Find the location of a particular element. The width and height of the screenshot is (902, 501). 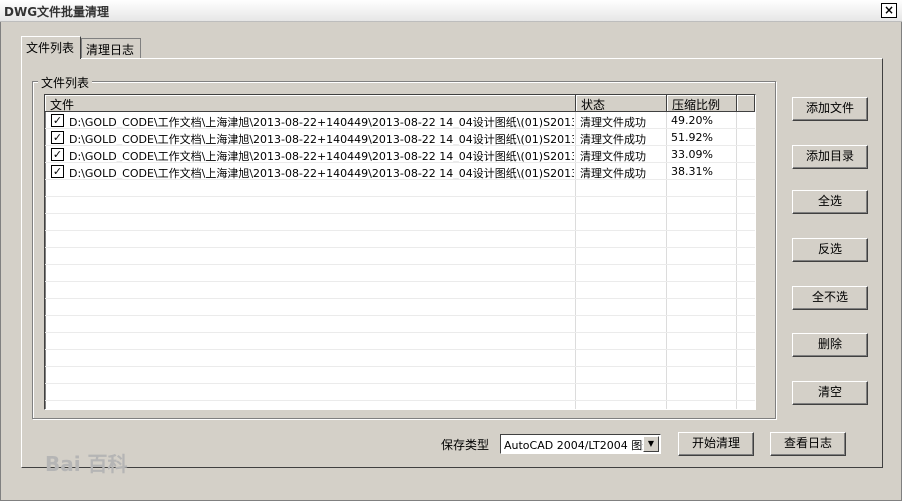

column-header-file: 文件 is located at coordinates (310, 103).